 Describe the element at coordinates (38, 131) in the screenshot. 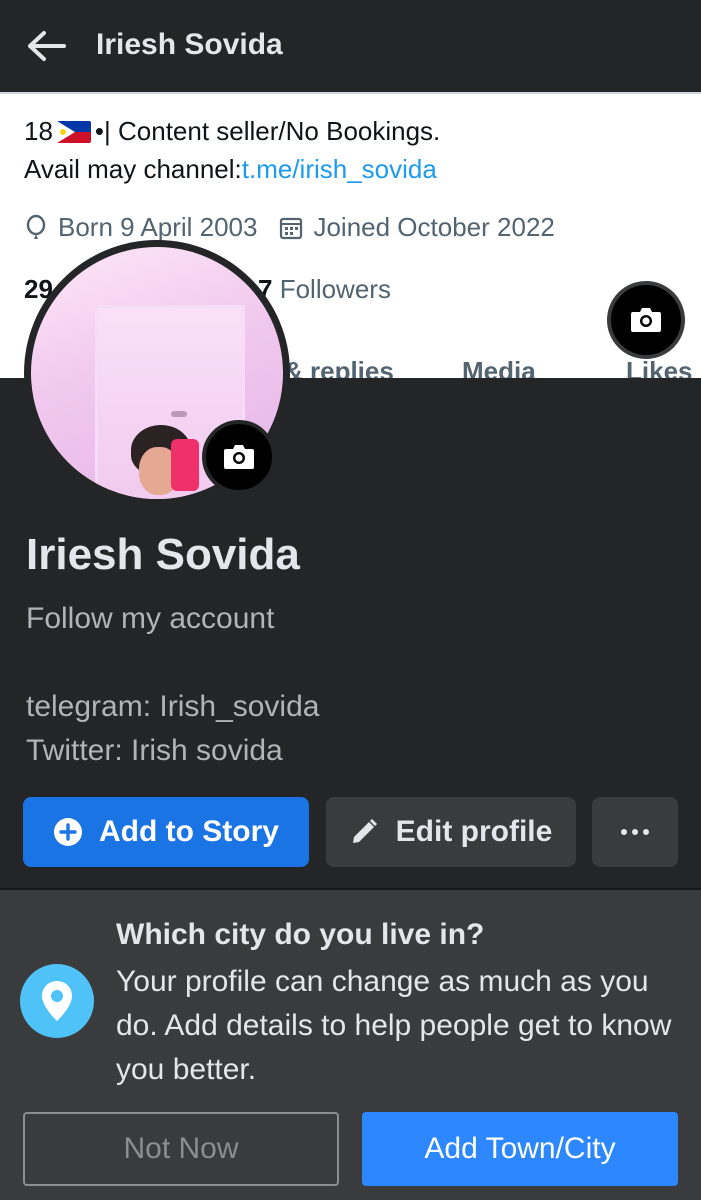

I see `age-text: 18` at that location.